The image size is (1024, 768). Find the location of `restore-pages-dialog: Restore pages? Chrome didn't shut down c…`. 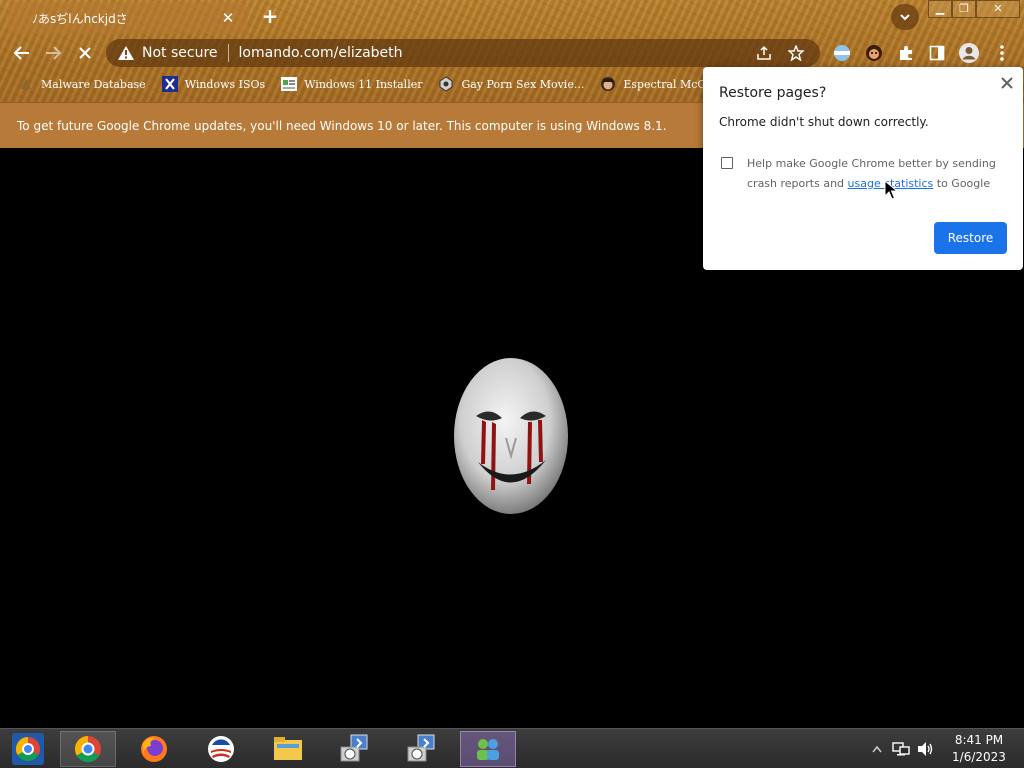

restore-pages-dialog: Restore pages? Chrome didn't shut down c… is located at coordinates (863, 168).